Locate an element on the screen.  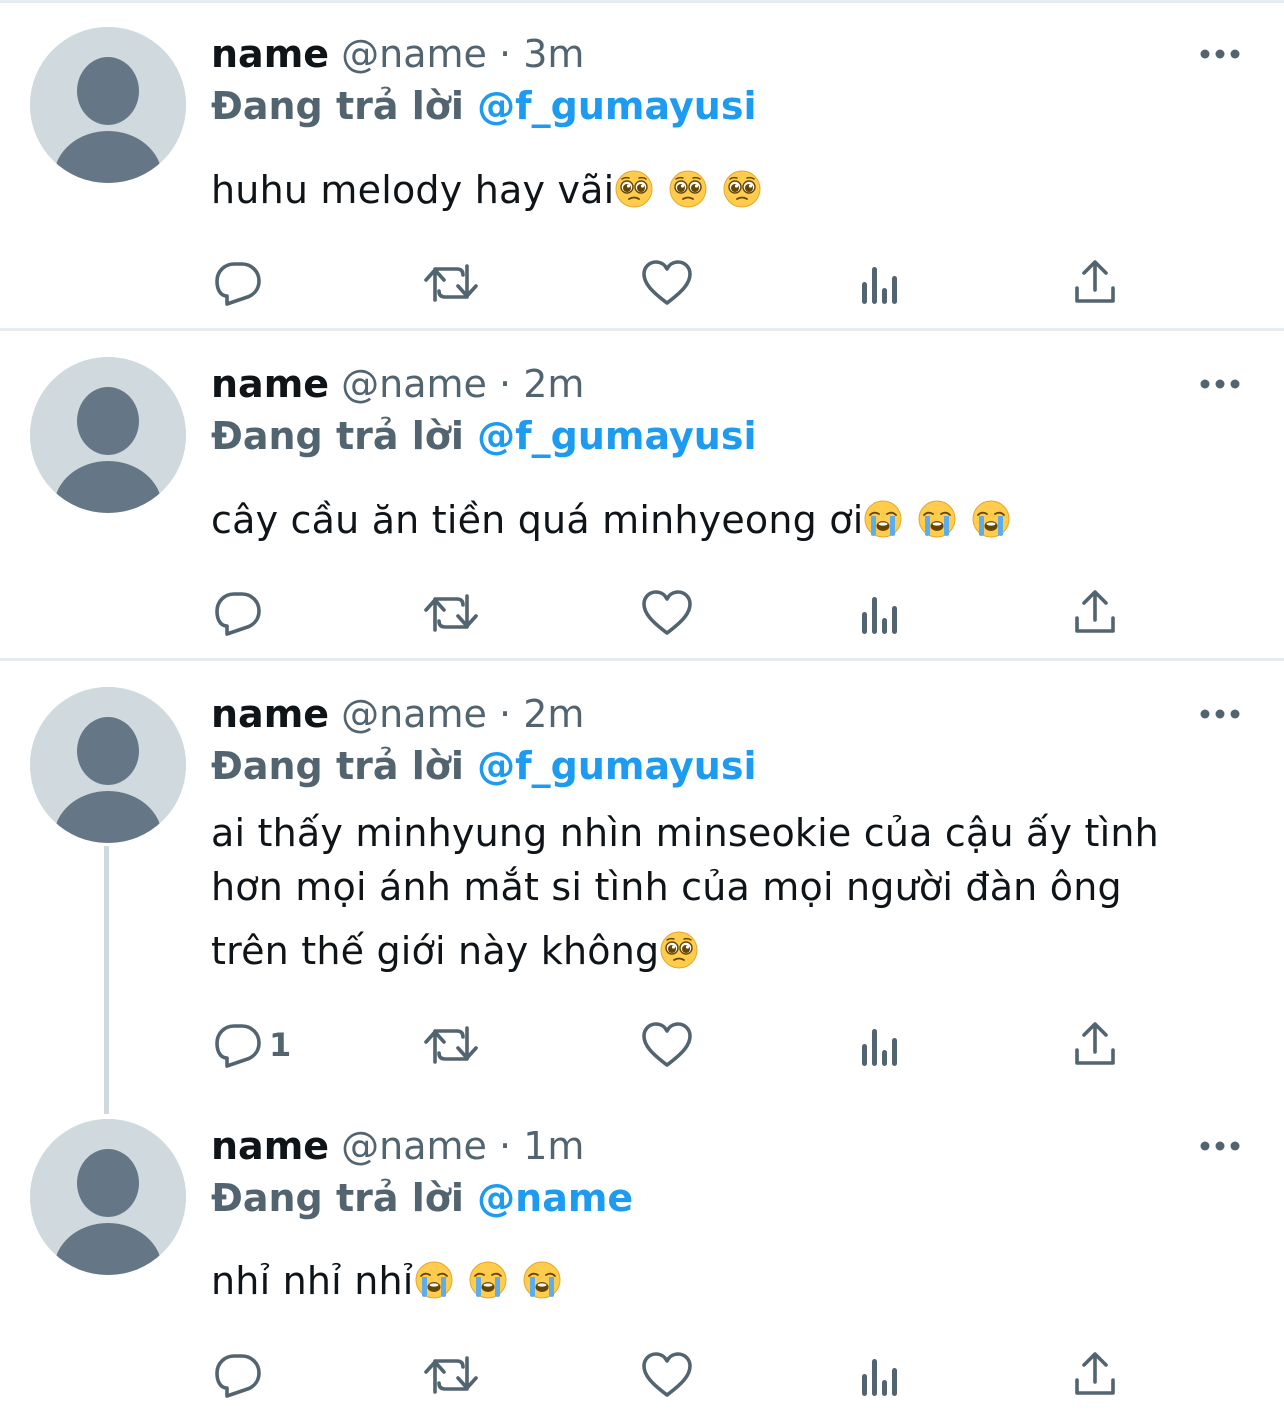
tweet-text: huhu melody hay vãi is located at coordinates (731, 190).